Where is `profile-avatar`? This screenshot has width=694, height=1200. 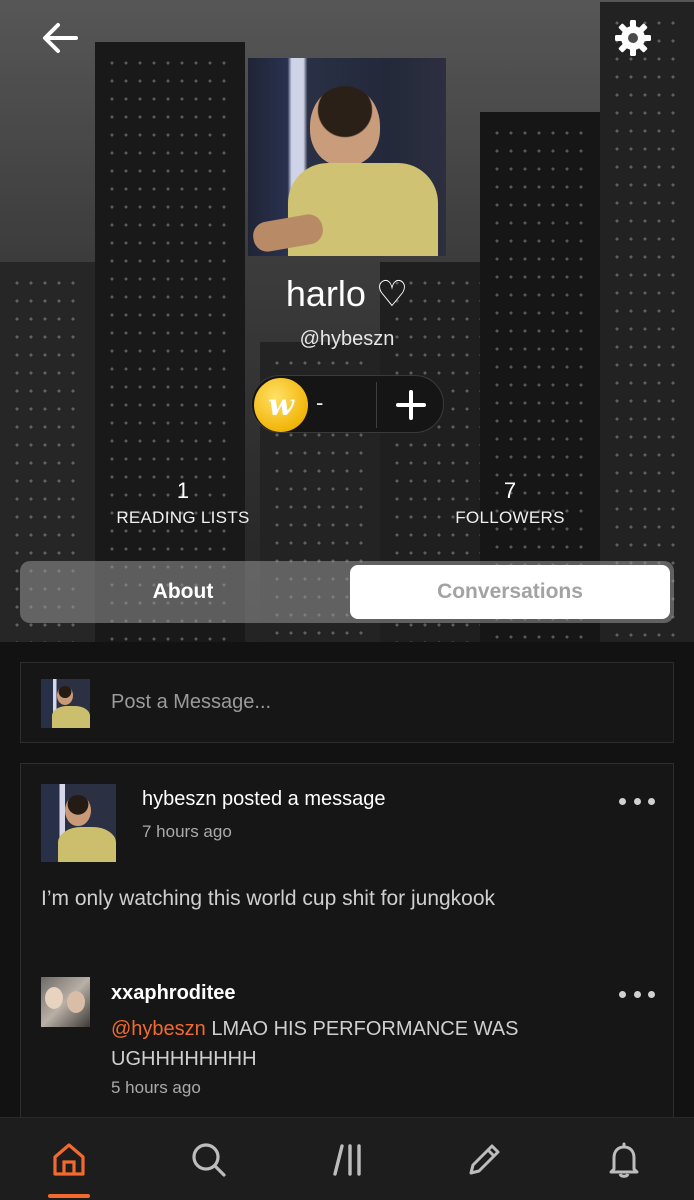
profile-avatar is located at coordinates (347, 157).